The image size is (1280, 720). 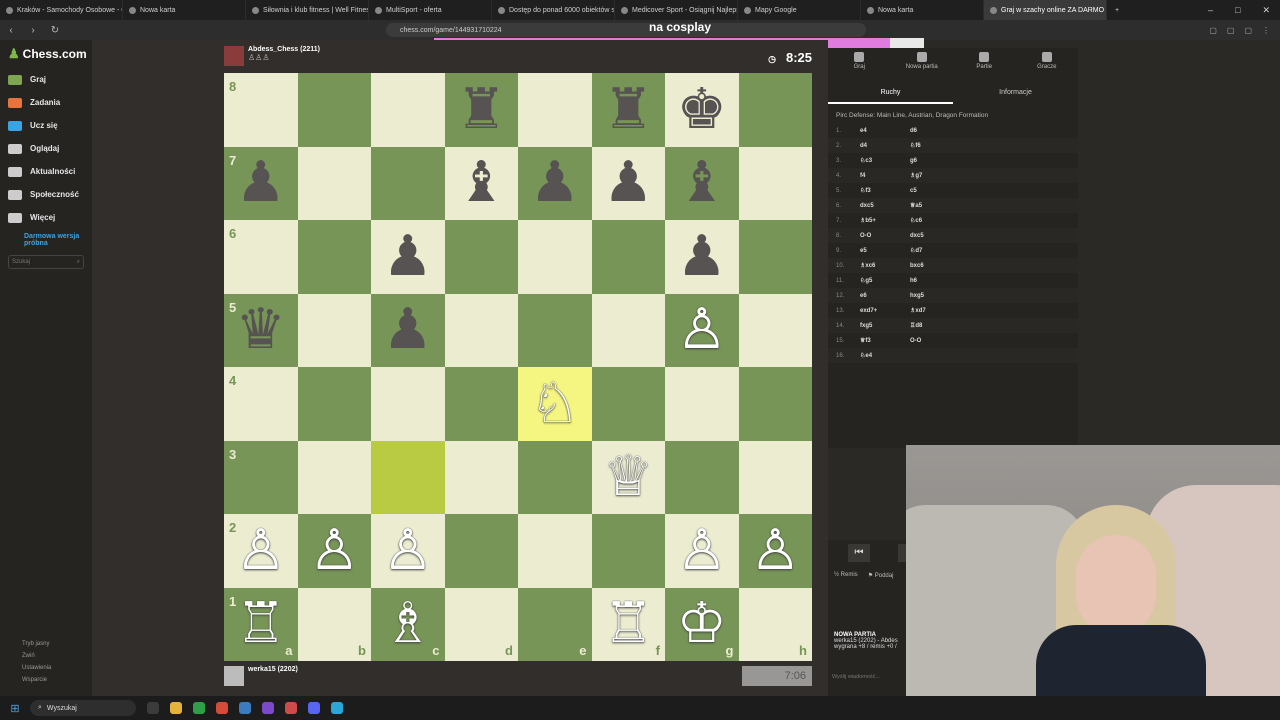 I want to click on board-square-c3, so click(x=408, y=477).